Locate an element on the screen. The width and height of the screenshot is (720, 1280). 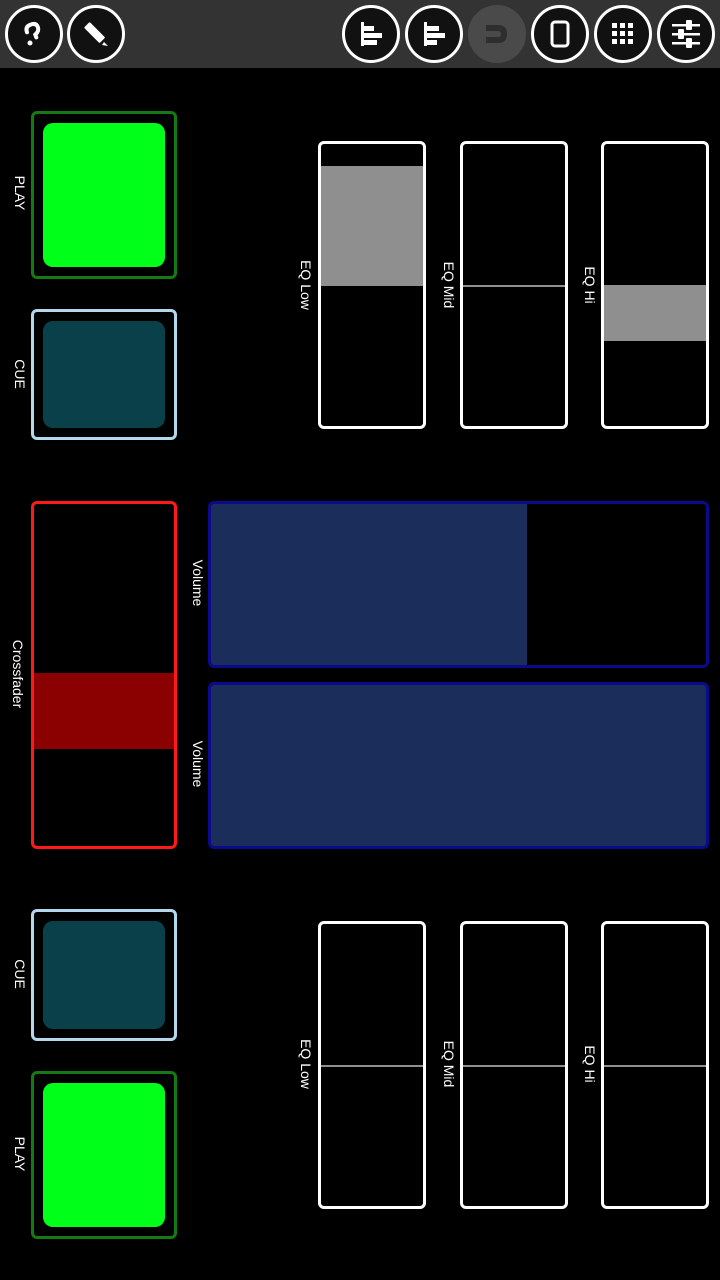
crossfader is located at coordinates (104, 675).